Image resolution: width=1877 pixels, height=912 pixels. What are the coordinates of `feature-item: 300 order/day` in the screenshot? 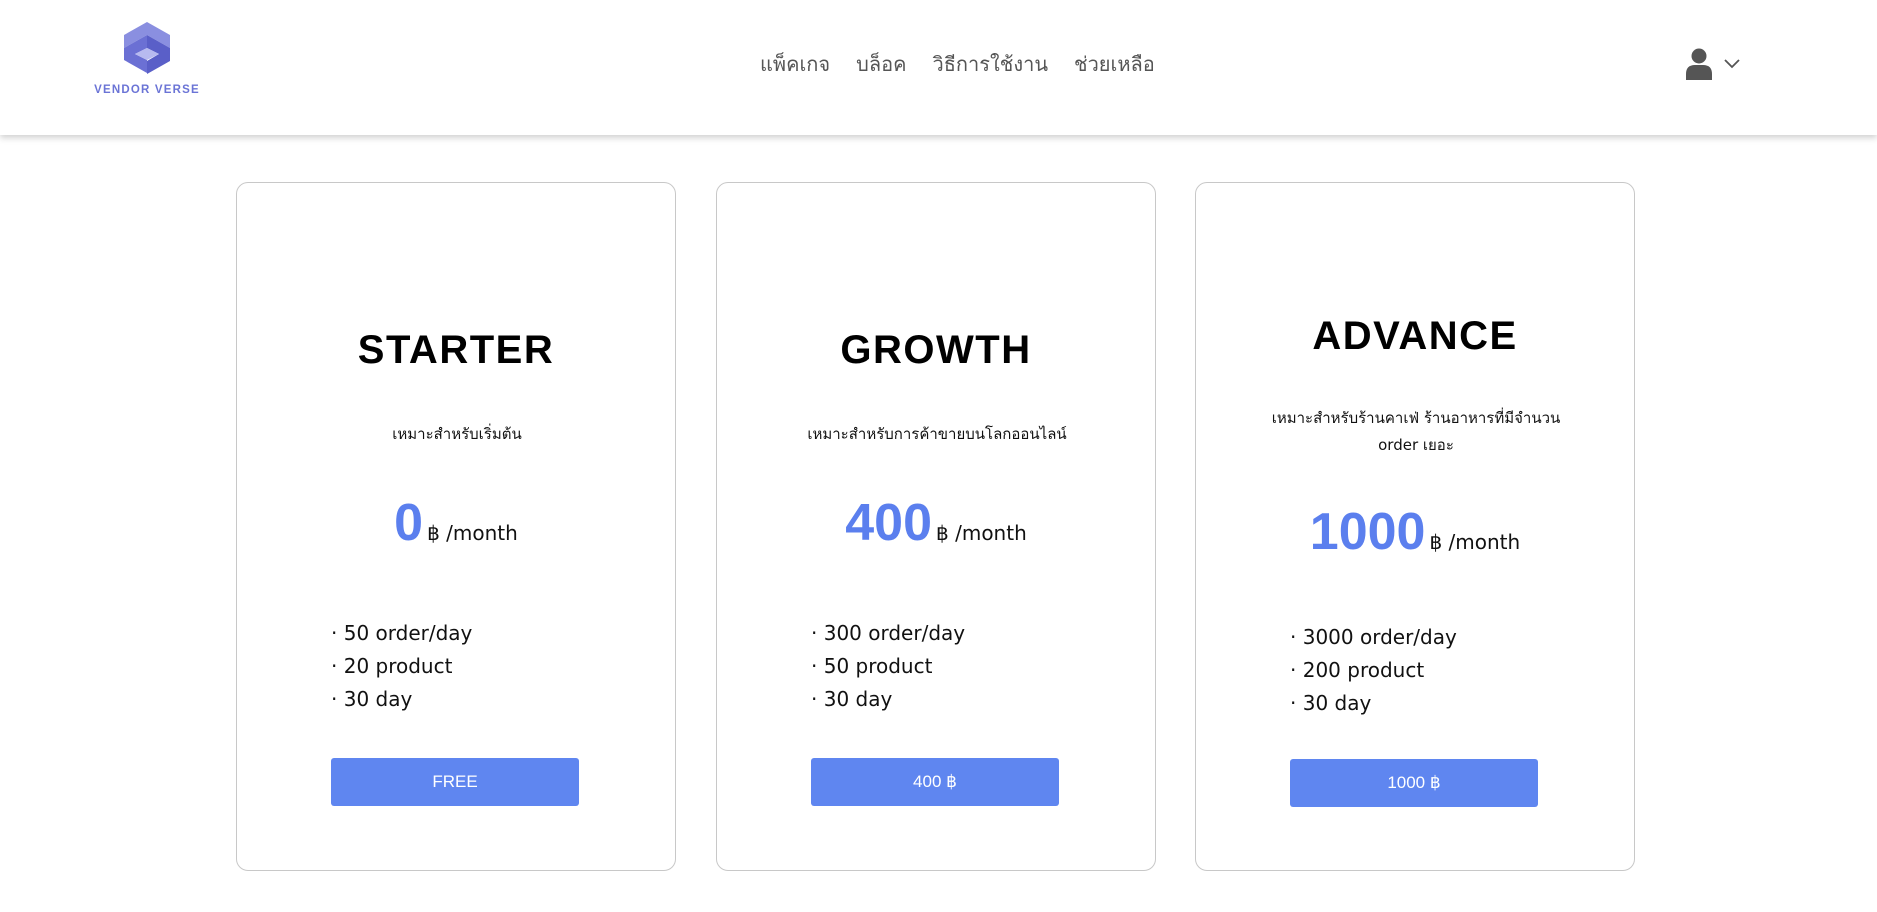 It's located at (888, 633).